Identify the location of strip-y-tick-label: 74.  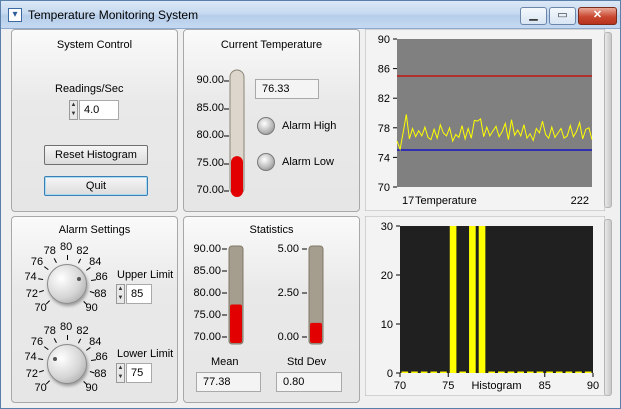
(384, 158).